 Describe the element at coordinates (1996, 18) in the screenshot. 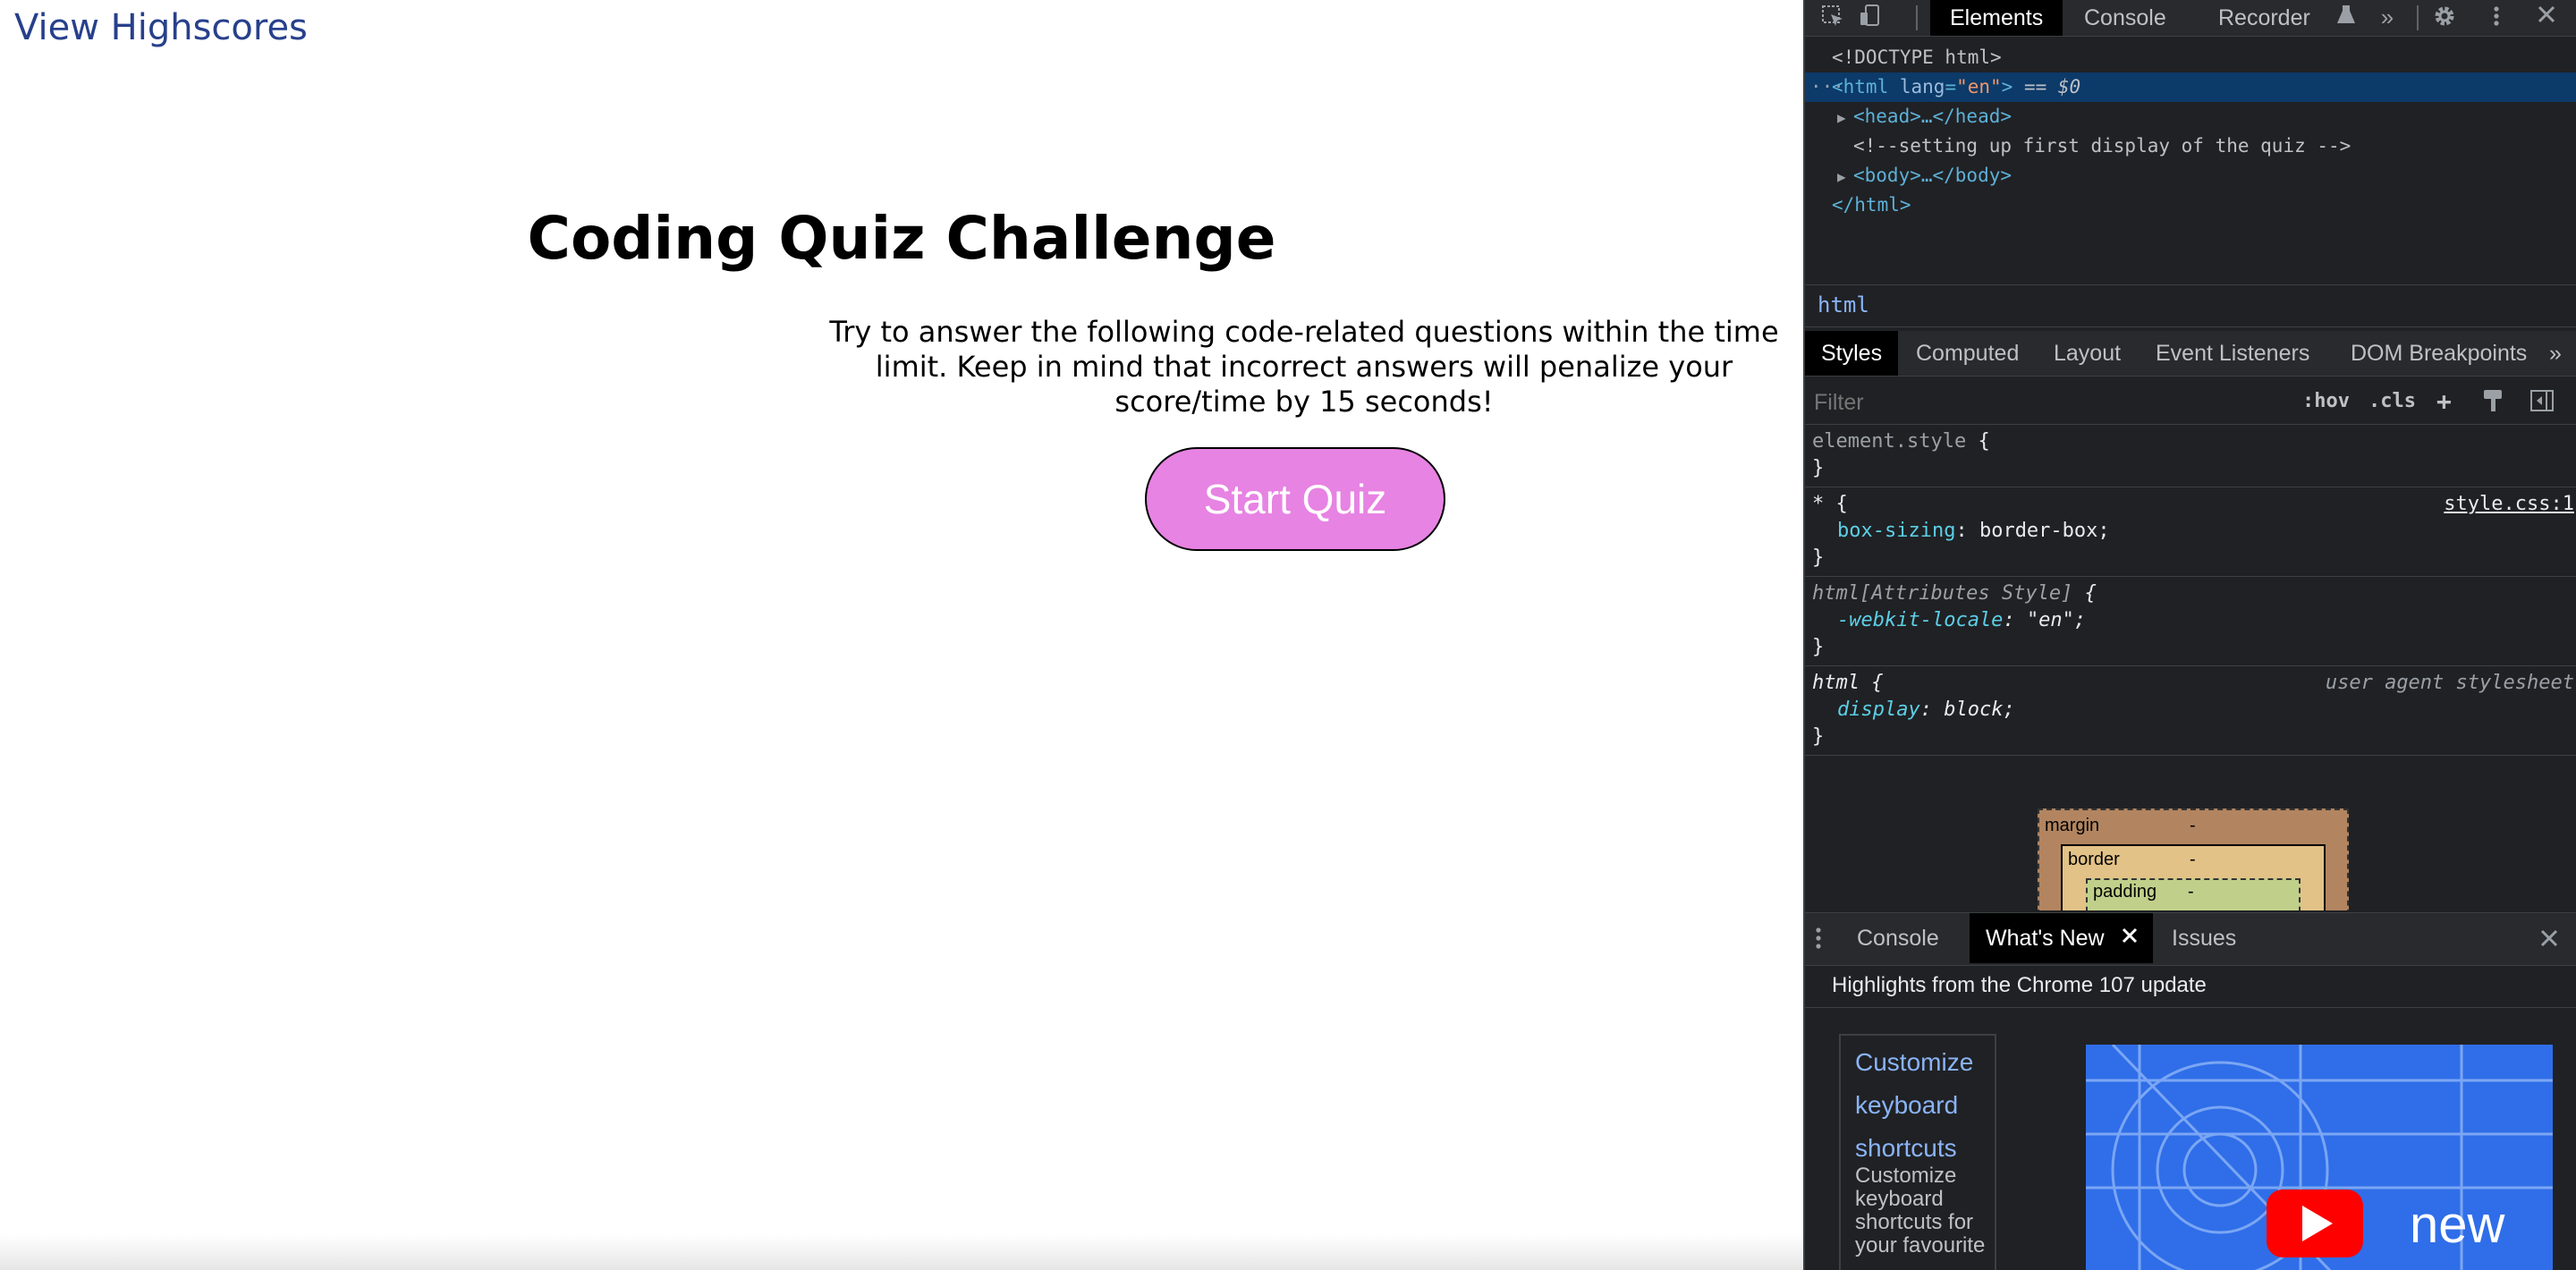

I see `tab-elements: Elements` at that location.